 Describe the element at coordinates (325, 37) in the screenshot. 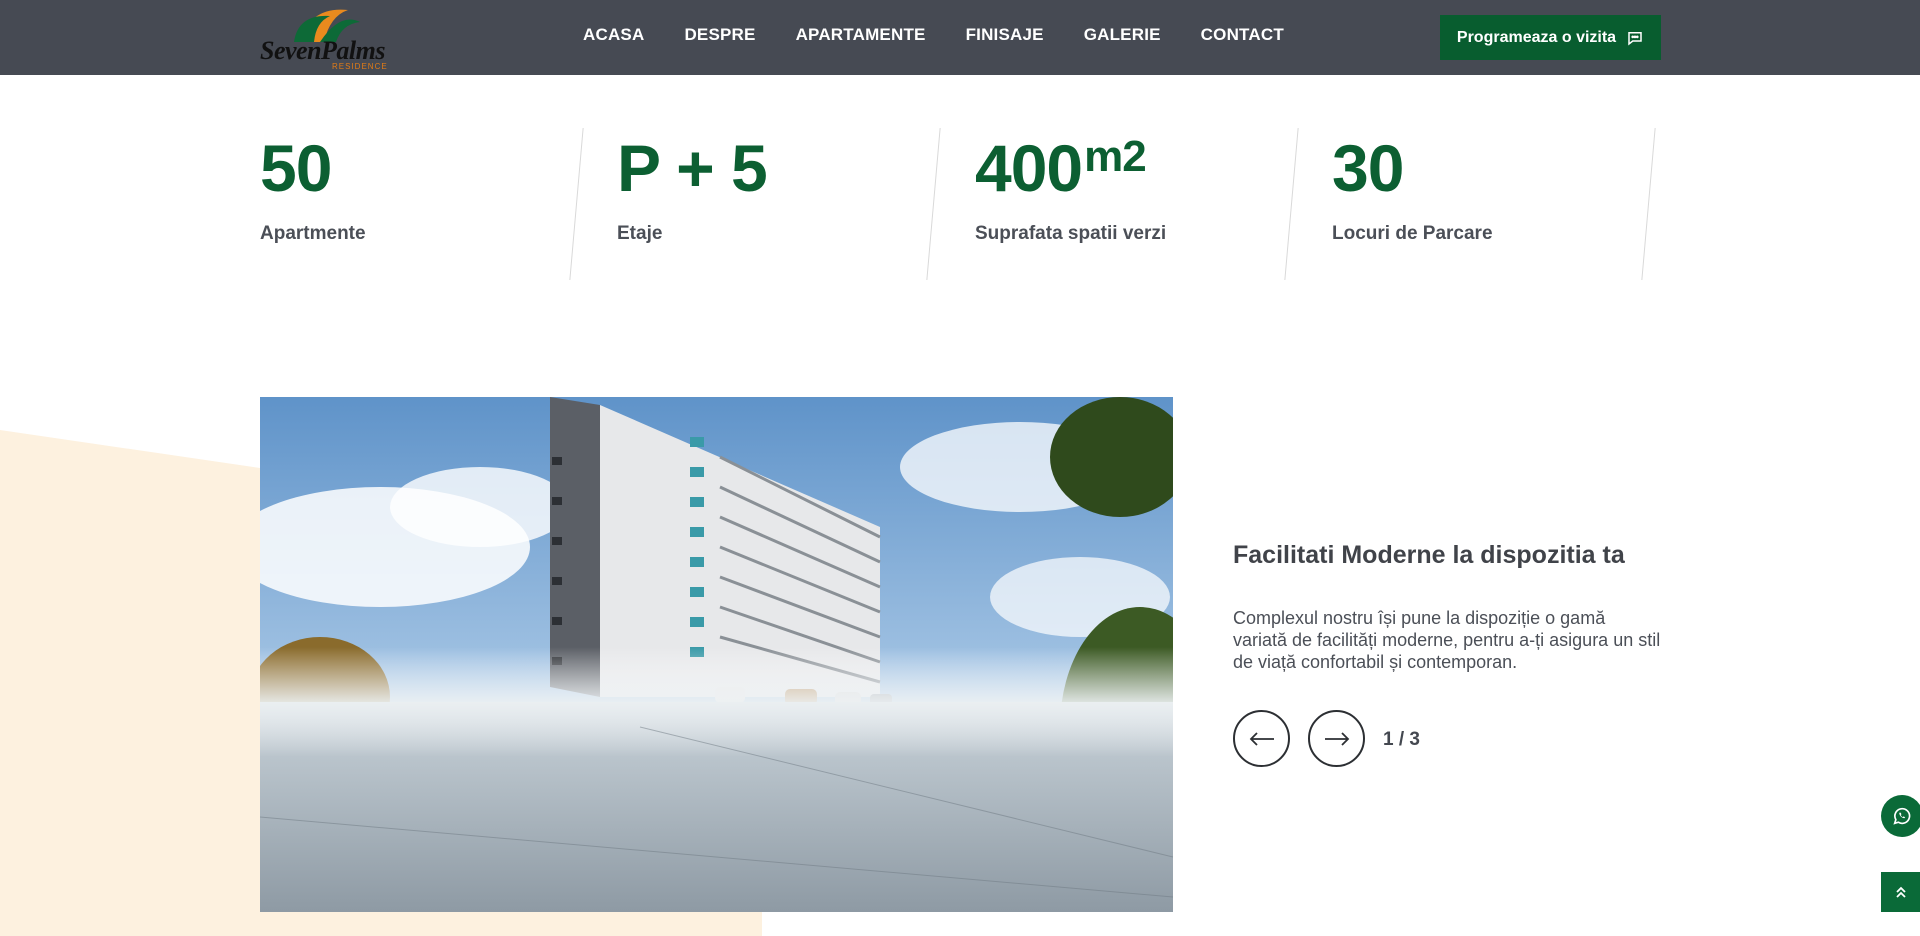

I see `logo: SevenPalms RESIDENCE` at that location.